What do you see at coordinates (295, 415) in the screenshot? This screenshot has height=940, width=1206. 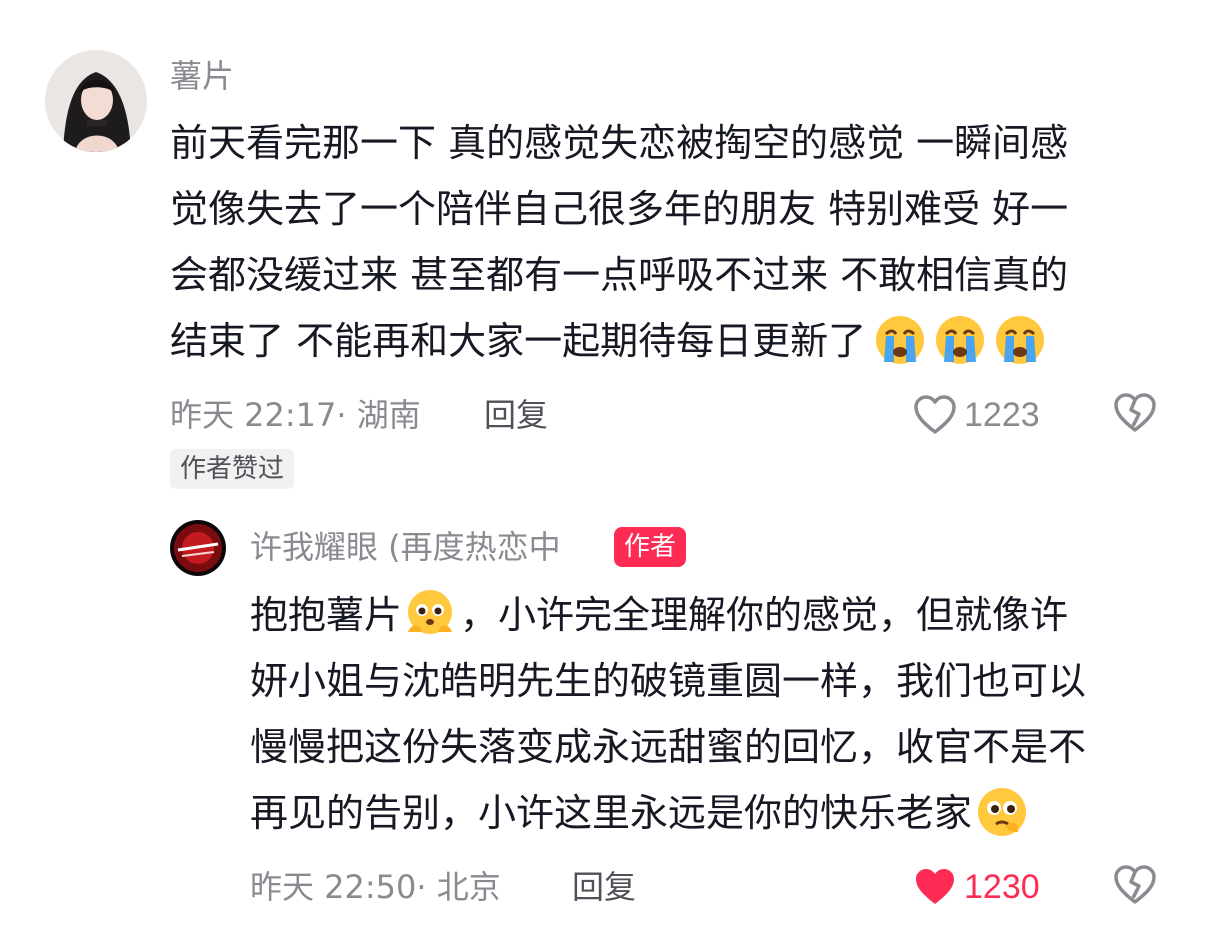 I see `comment-timestamp-location: 昨天 22:17· 湖南` at bounding box center [295, 415].